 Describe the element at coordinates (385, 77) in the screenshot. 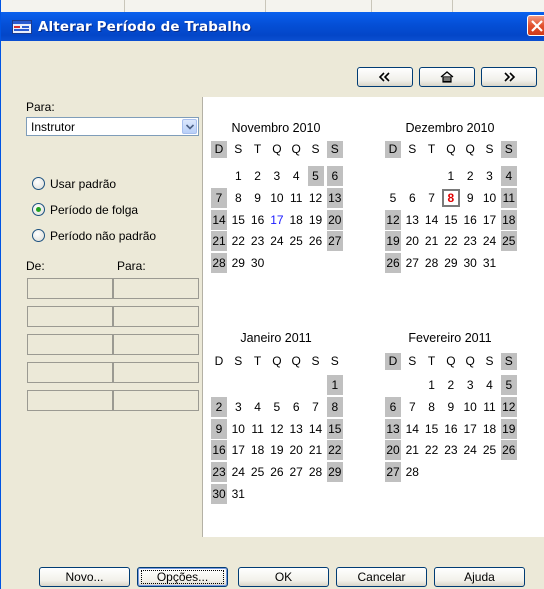

I see `previous-months-button` at that location.